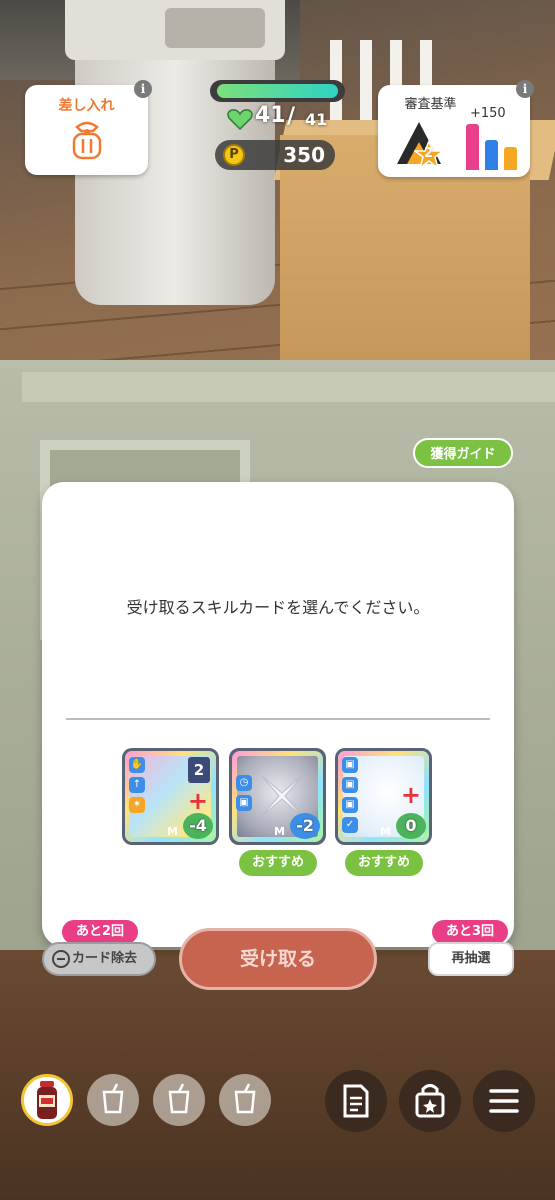 The height and width of the screenshot is (1200, 555). What do you see at coordinates (350, 825) in the screenshot?
I see `check-icon: ✓` at bounding box center [350, 825].